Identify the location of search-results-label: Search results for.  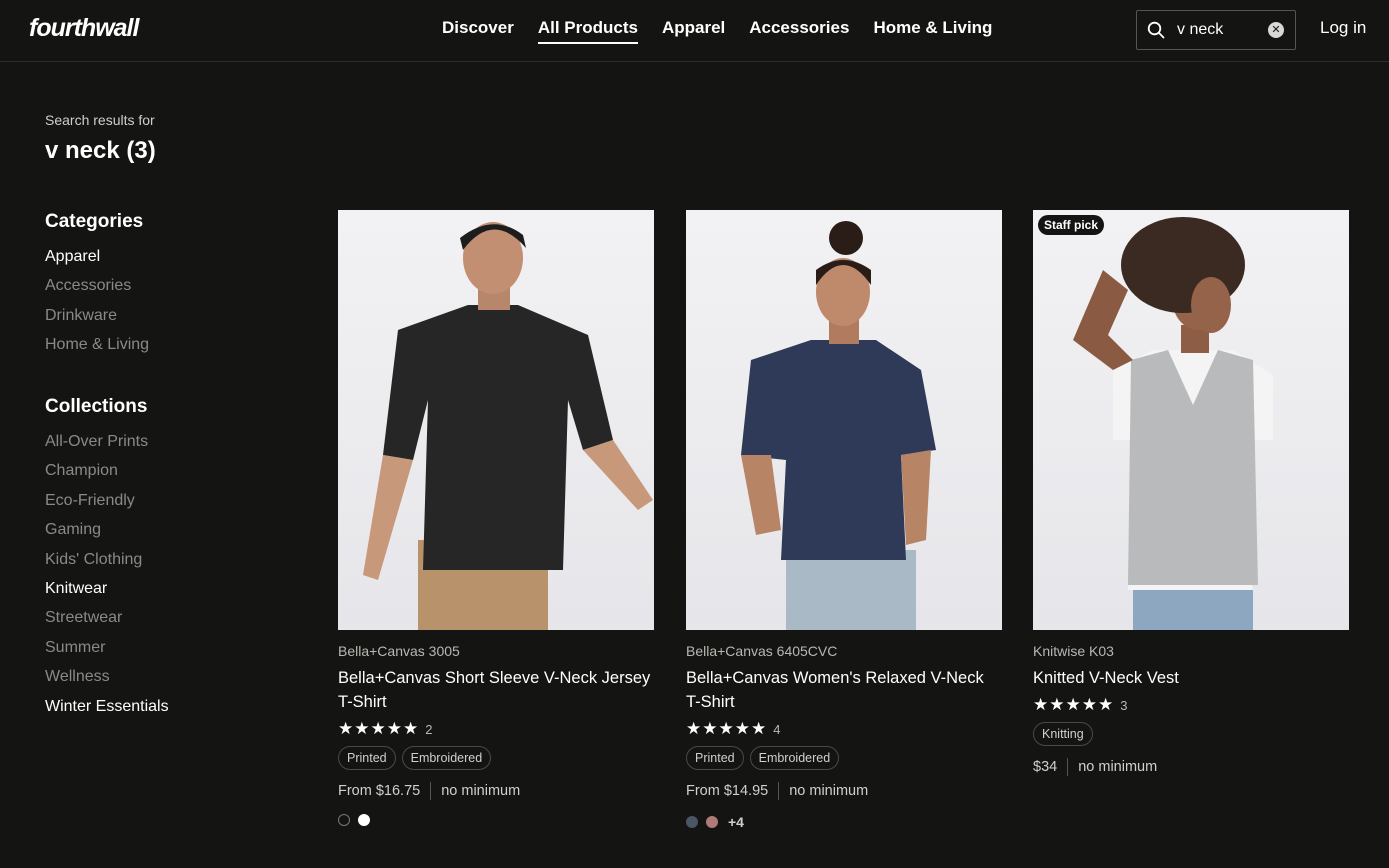
(100, 120).